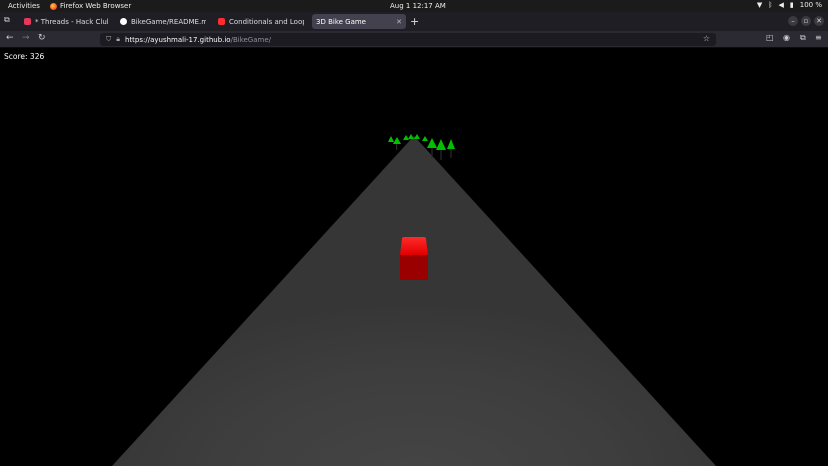  I want to click on forward-icon: →, so click(26, 38).